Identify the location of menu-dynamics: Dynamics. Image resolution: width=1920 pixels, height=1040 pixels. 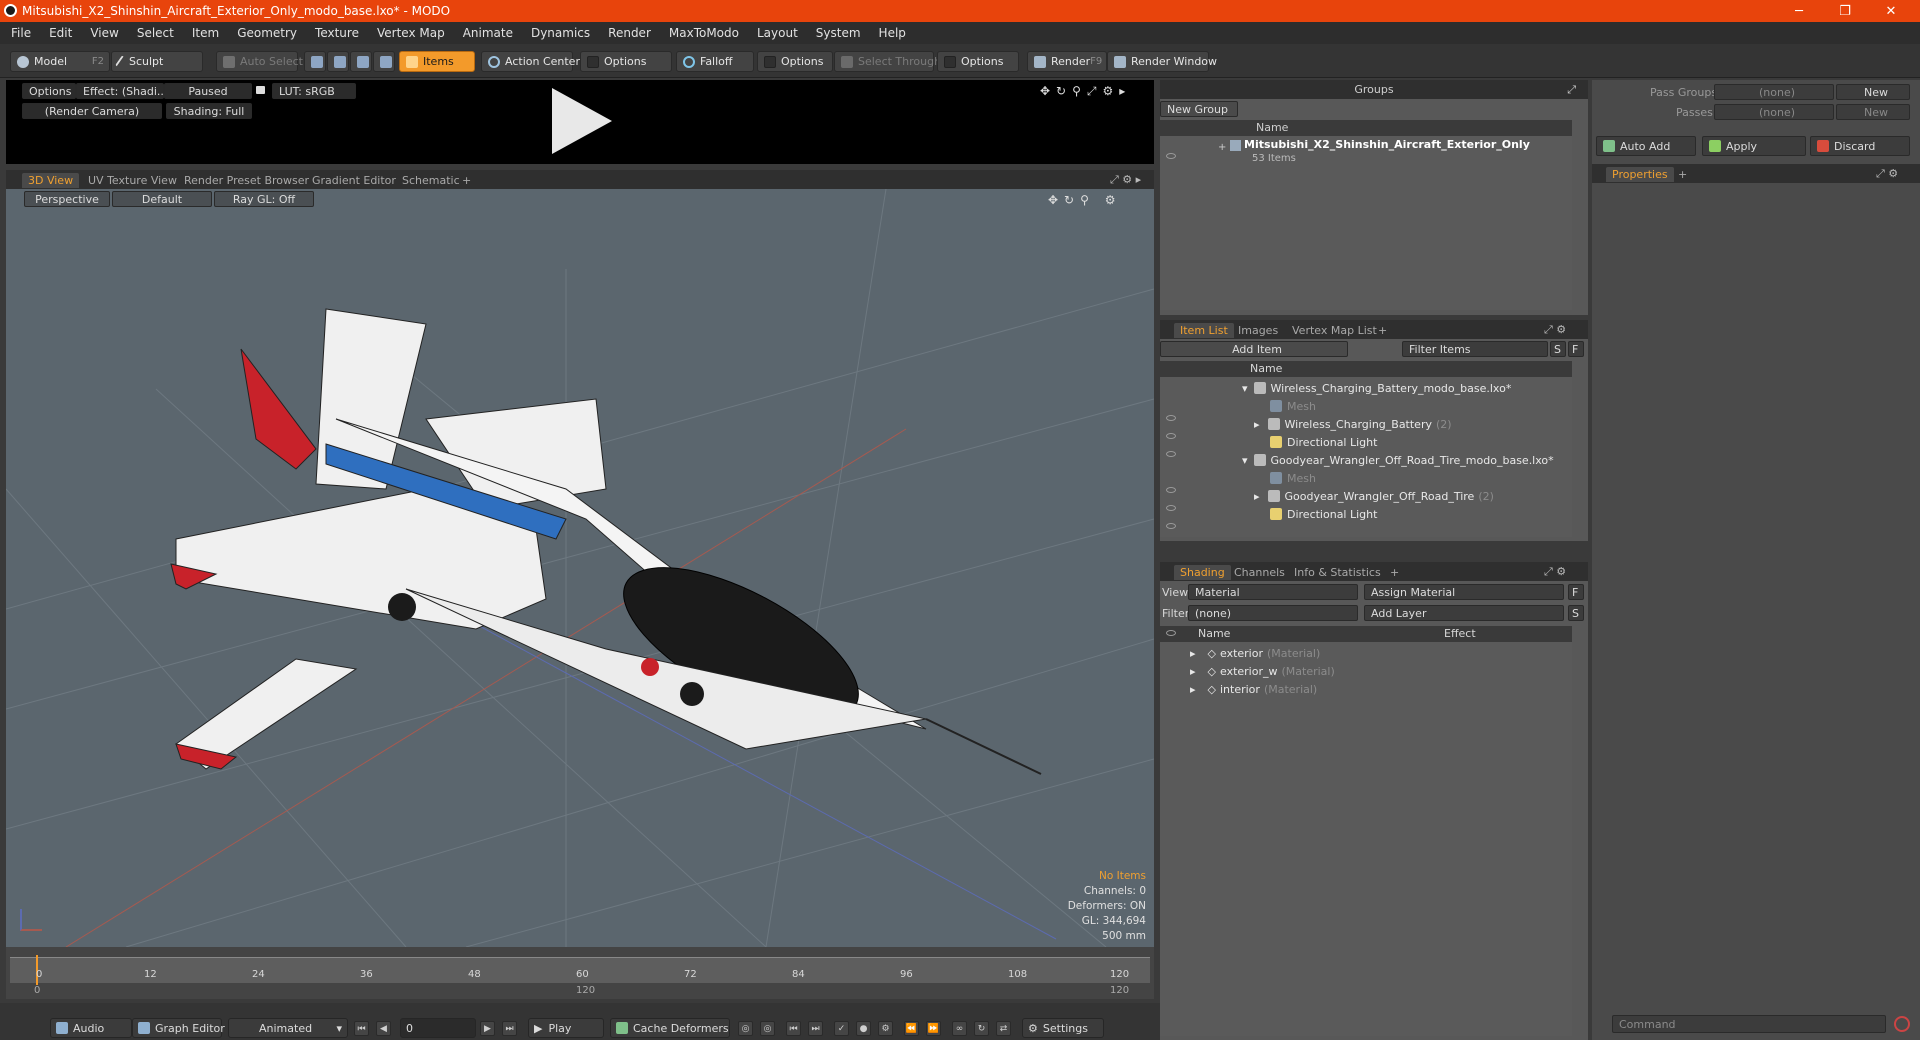
(560, 33).